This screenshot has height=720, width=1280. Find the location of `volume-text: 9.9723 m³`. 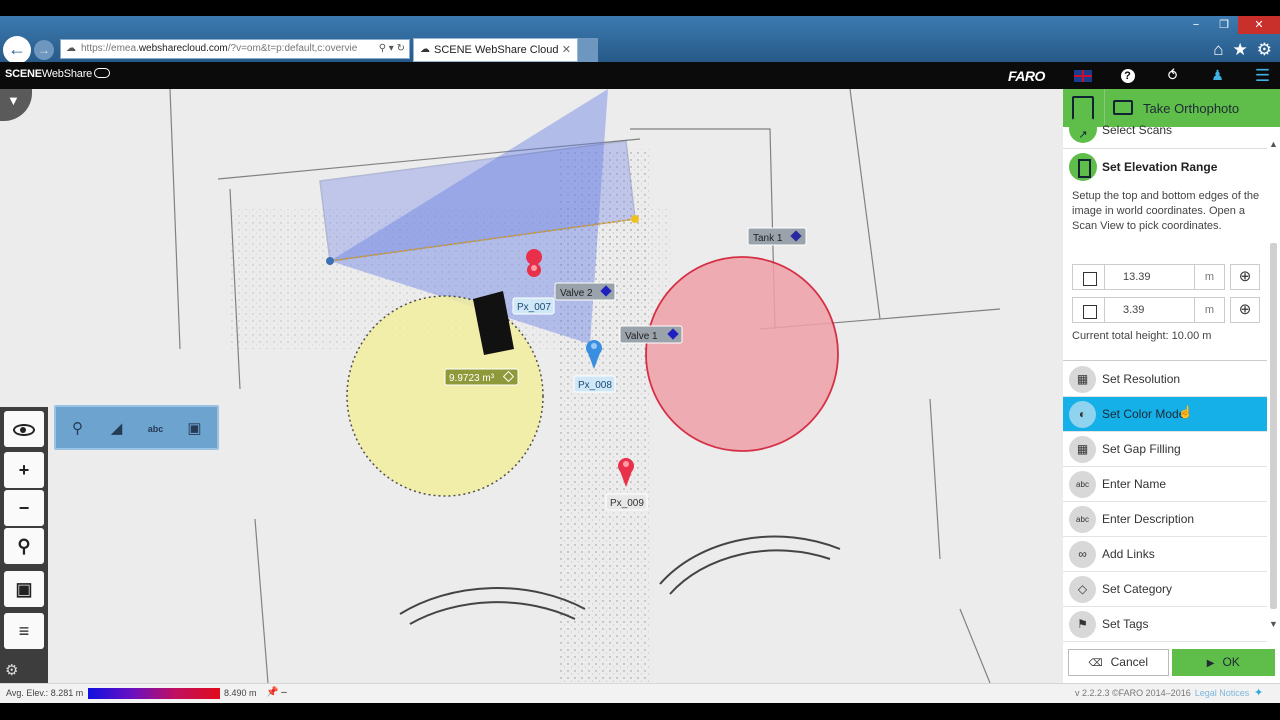

volume-text: 9.9723 m³ is located at coordinates (472, 378).